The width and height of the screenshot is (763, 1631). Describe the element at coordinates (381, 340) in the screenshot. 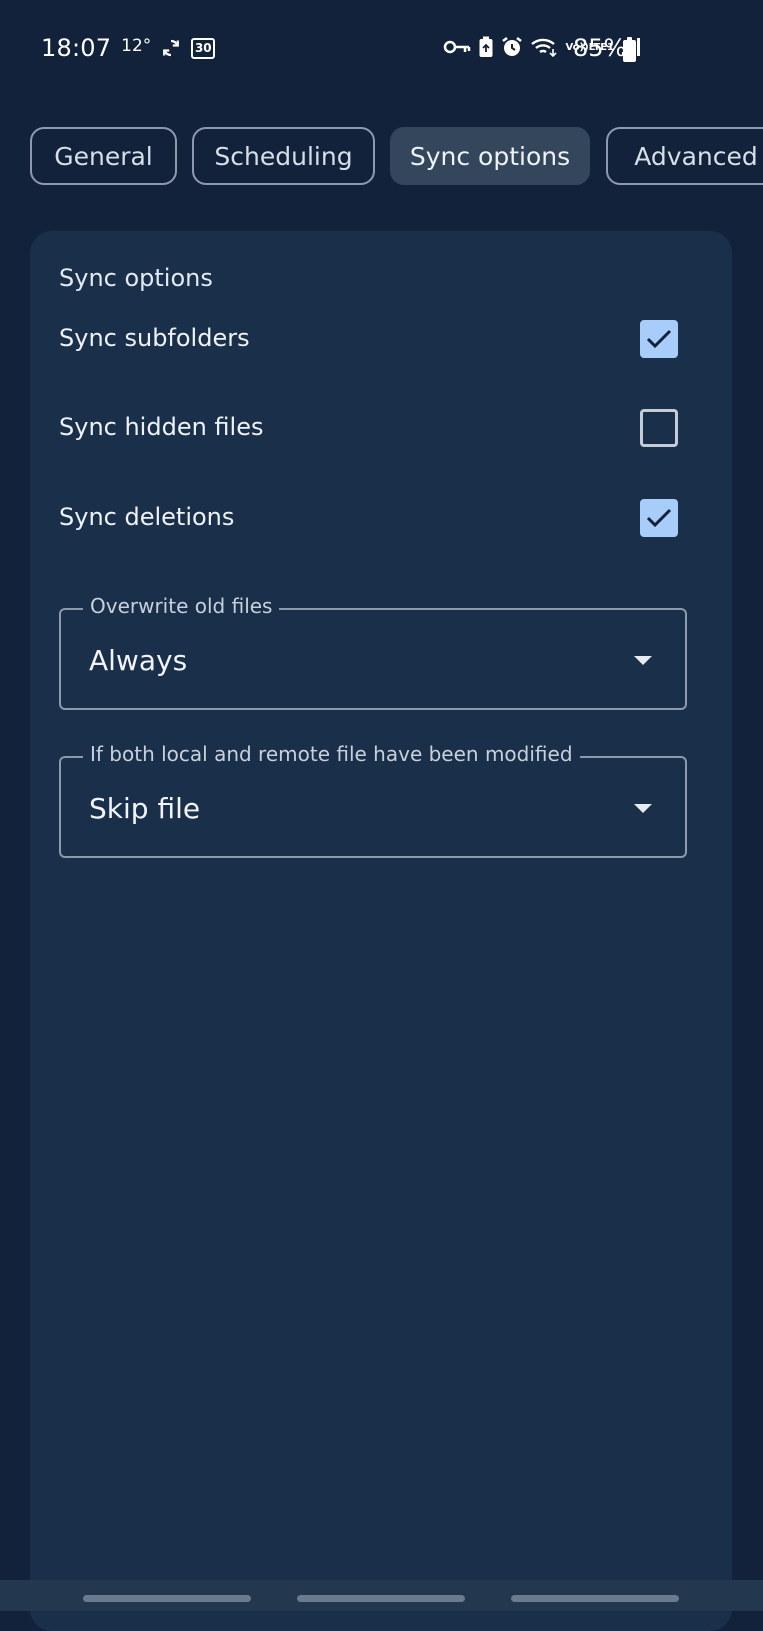

I see `sync-subfolders-row: Sync subfolders` at that location.